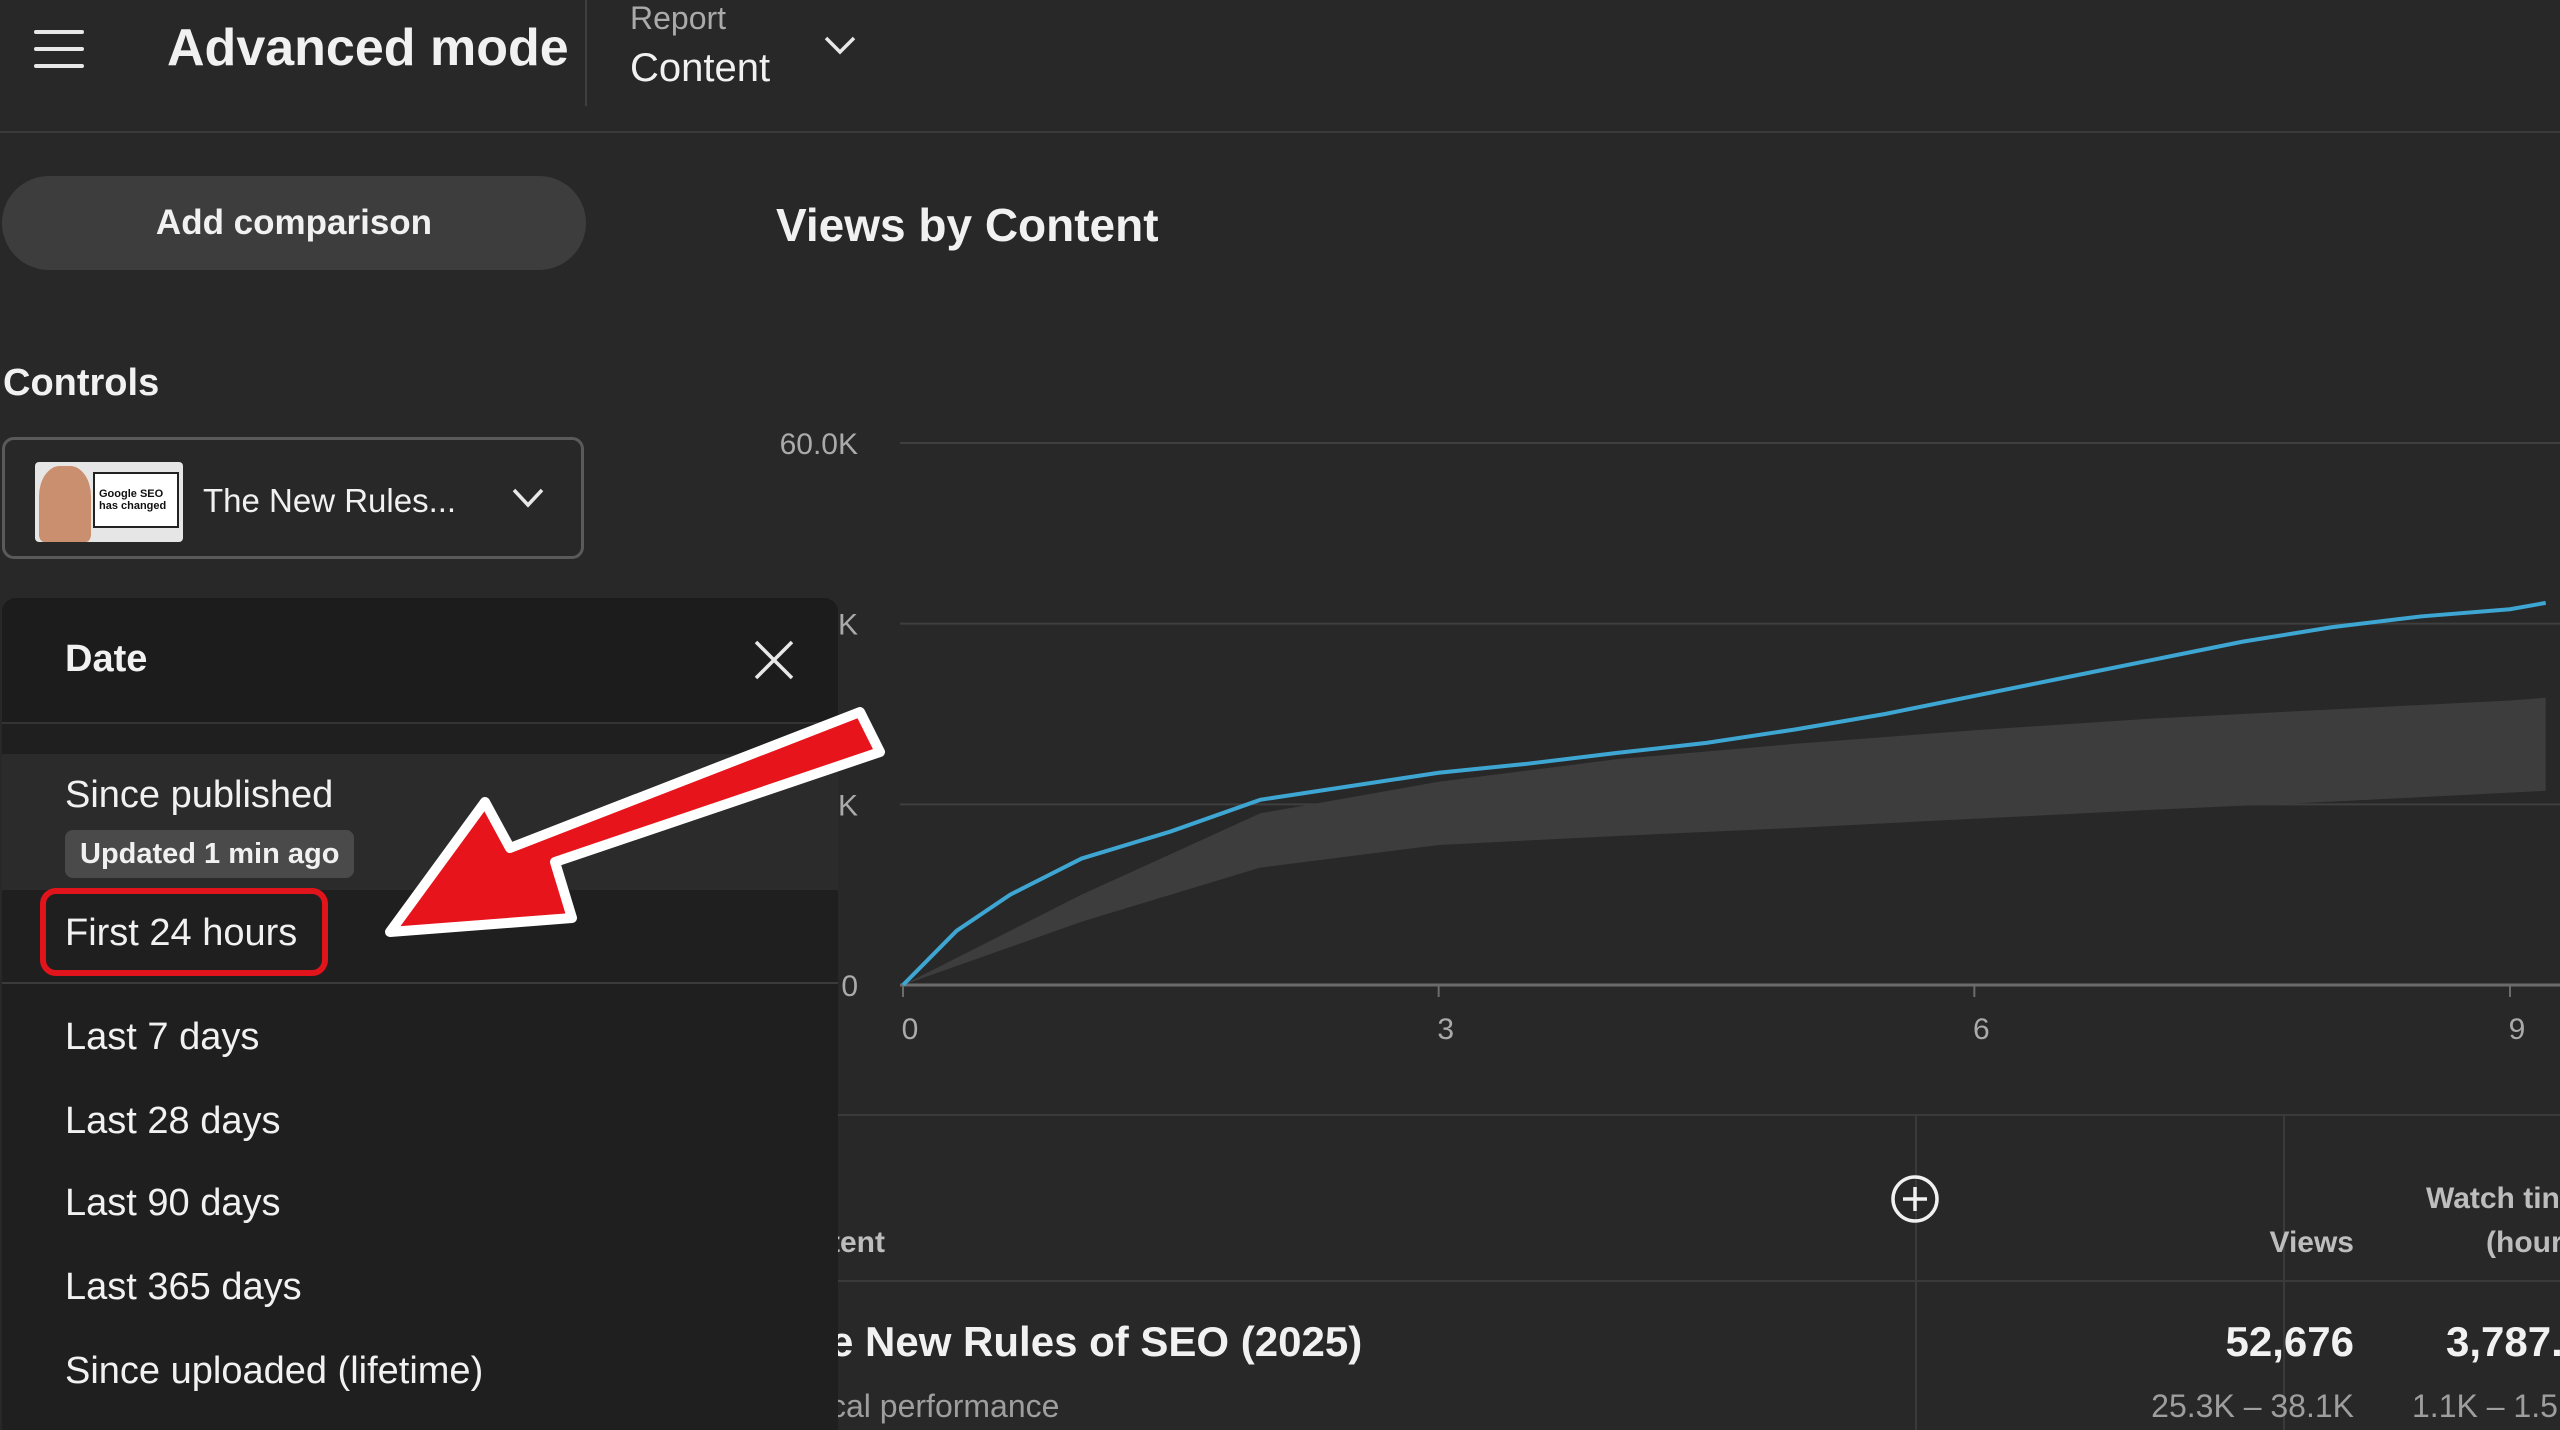 Image resolution: width=2560 pixels, height=1430 pixels. What do you see at coordinates (420, 1286) in the screenshot?
I see `date-option-last-365-days: Last 365 days` at bounding box center [420, 1286].